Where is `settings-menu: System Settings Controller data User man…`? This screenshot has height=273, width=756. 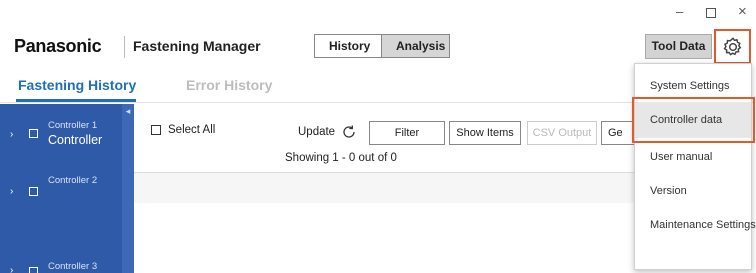 settings-menu: System Settings Controller data User man… is located at coordinates (695, 166).